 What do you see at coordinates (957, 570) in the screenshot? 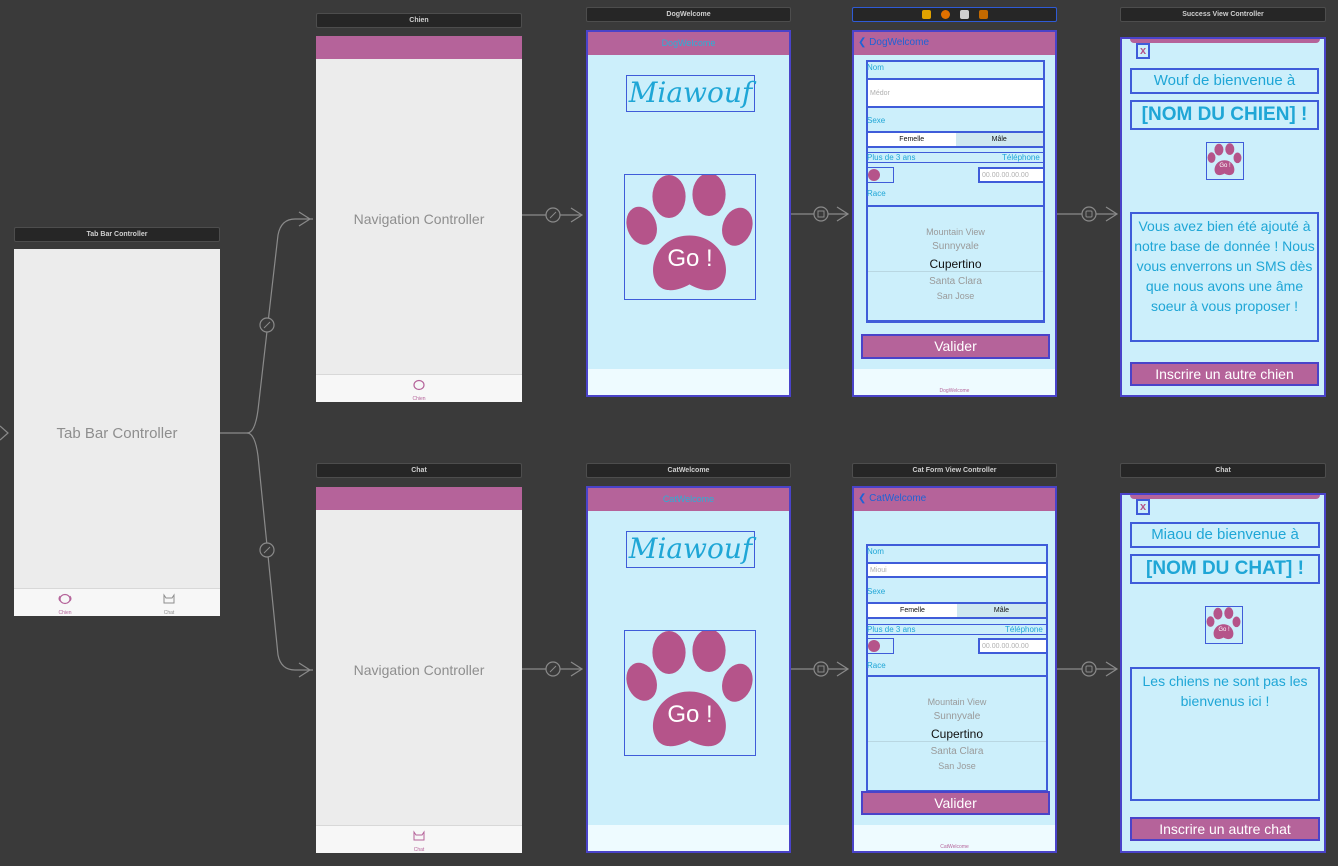
I see `nom-field: Mioui` at bounding box center [957, 570].